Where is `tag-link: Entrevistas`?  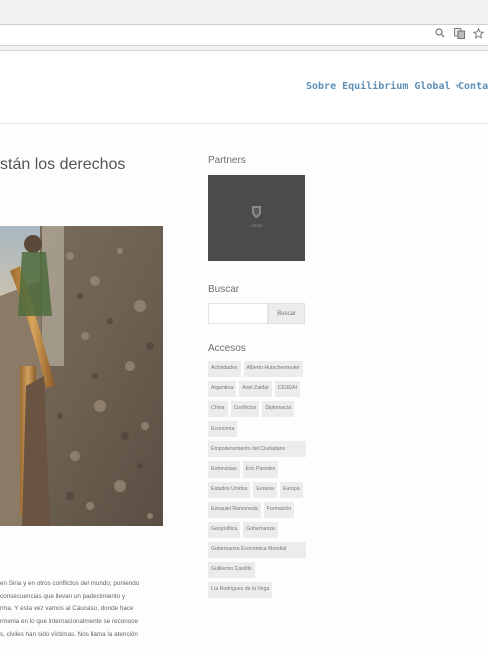 tag-link: Entrevistas is located at coordinates (224, 469).